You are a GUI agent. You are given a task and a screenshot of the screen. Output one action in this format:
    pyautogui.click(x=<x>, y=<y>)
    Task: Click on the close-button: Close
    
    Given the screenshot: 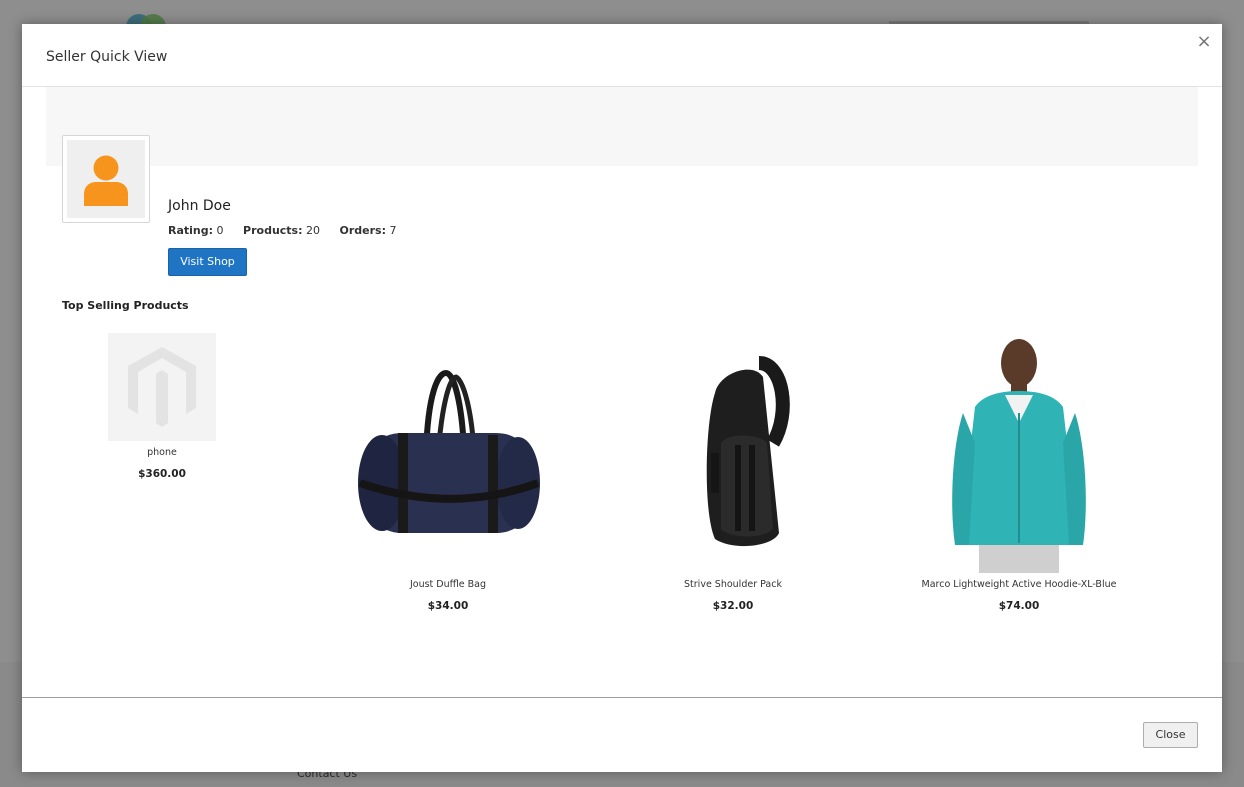 What is the action you would take?
    pyautogui.click(x=1170, y=735)
    